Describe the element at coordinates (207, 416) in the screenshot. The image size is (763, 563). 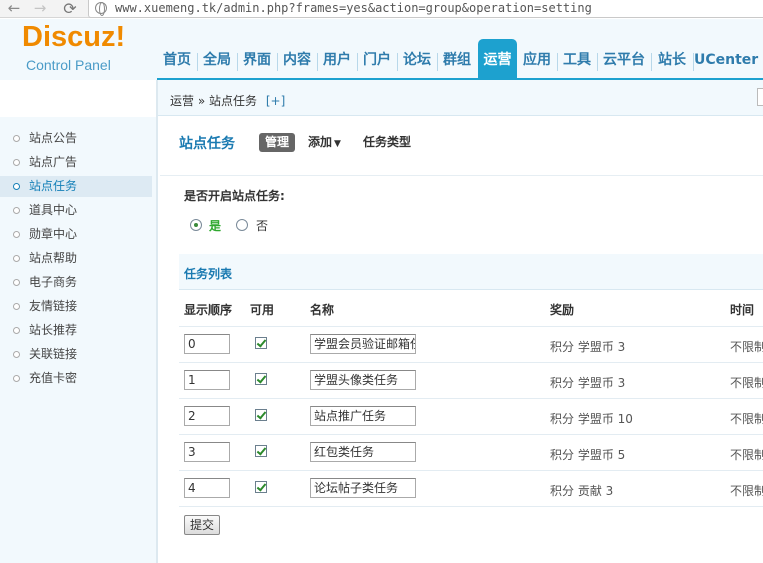
I see `display-order-input: 2` at that location.